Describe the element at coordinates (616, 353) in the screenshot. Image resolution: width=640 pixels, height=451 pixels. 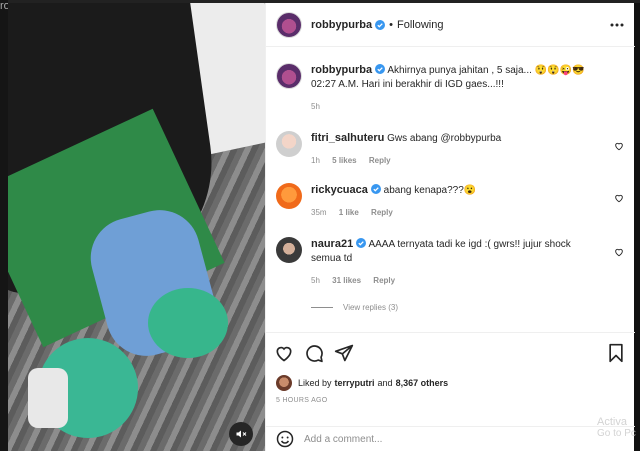
I see `bookmark-icon` at that location.